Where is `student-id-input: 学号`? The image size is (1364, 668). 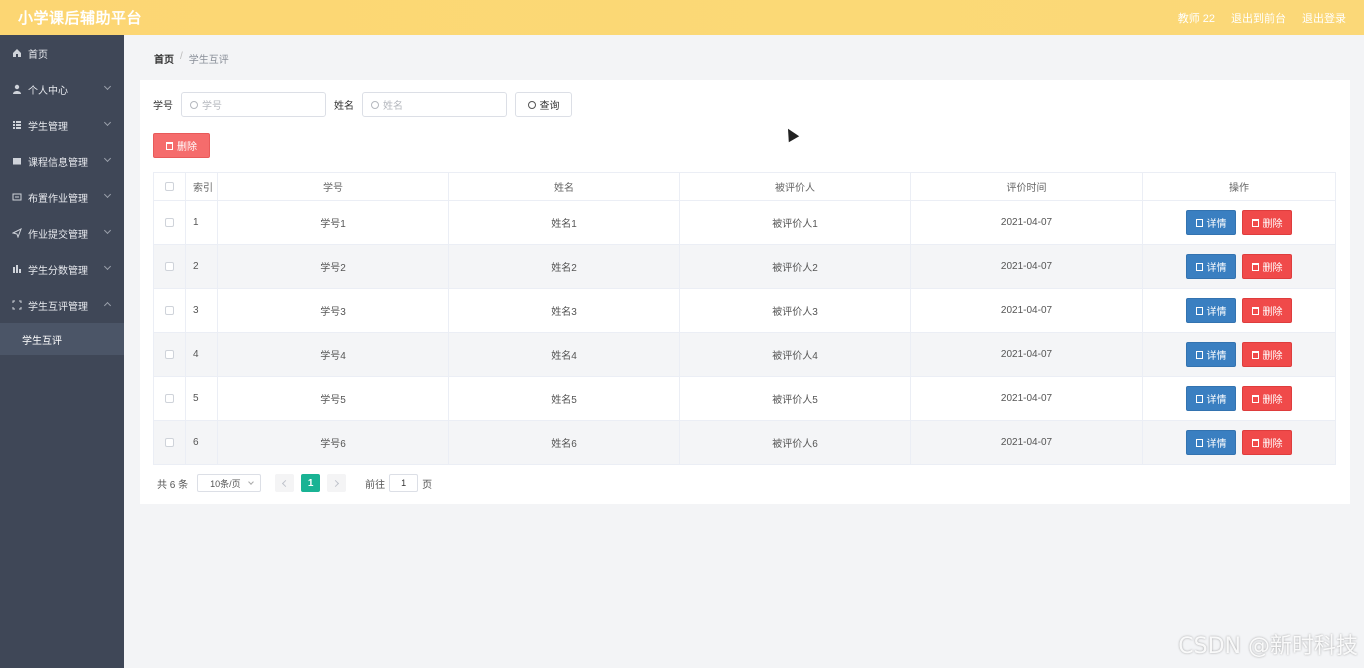
student-id-input: 学号 is located at coordinates (253, 104).